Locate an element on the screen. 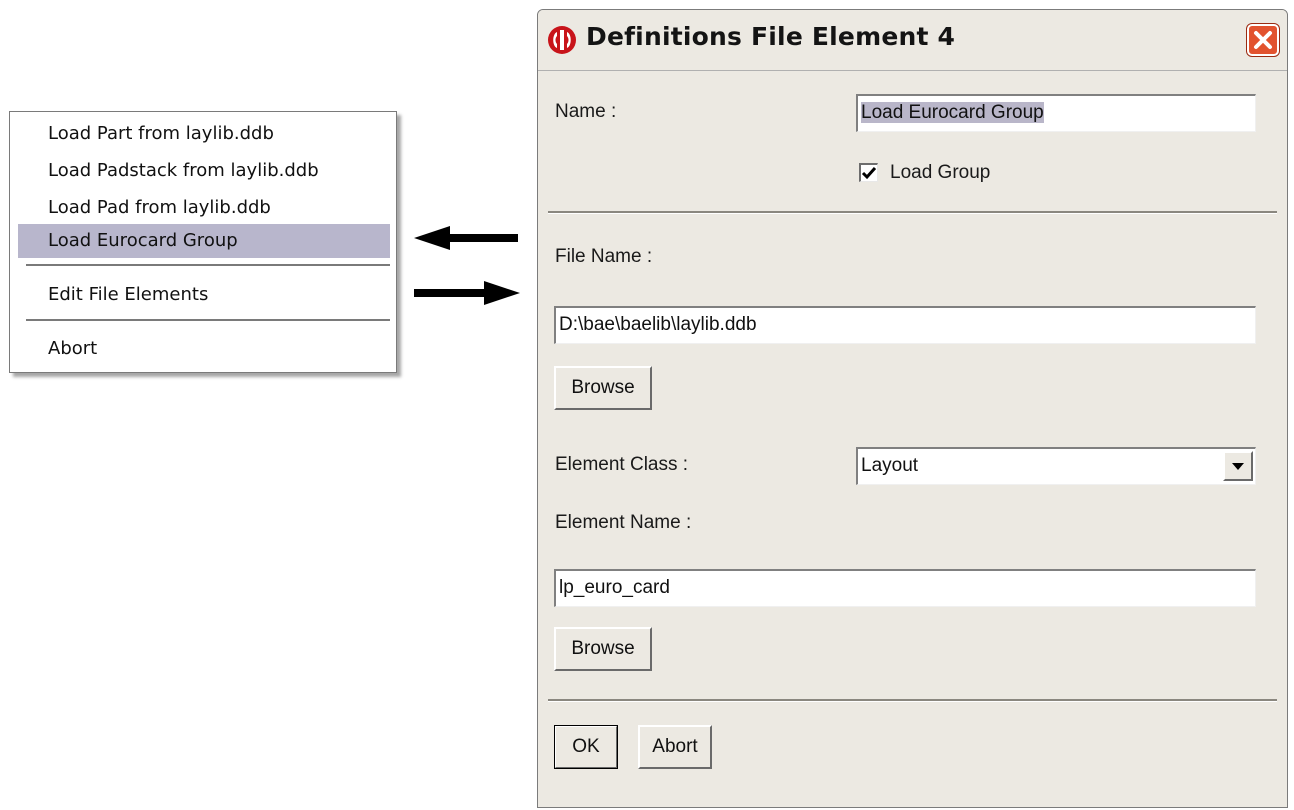  ok-button: OK is located at coordinates (586, 747).